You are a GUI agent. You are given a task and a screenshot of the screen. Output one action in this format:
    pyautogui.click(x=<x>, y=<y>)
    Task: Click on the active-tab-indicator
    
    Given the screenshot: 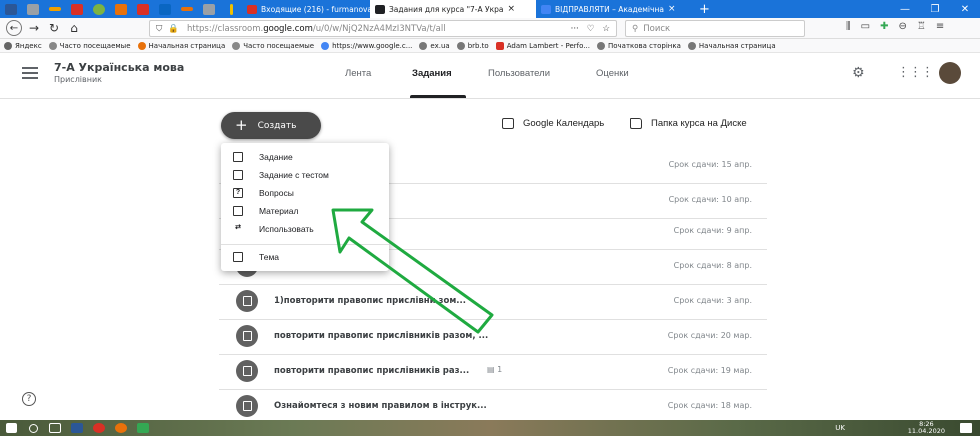 What is the action you would take?
    pyautogui.click(x=438, y=96)
    